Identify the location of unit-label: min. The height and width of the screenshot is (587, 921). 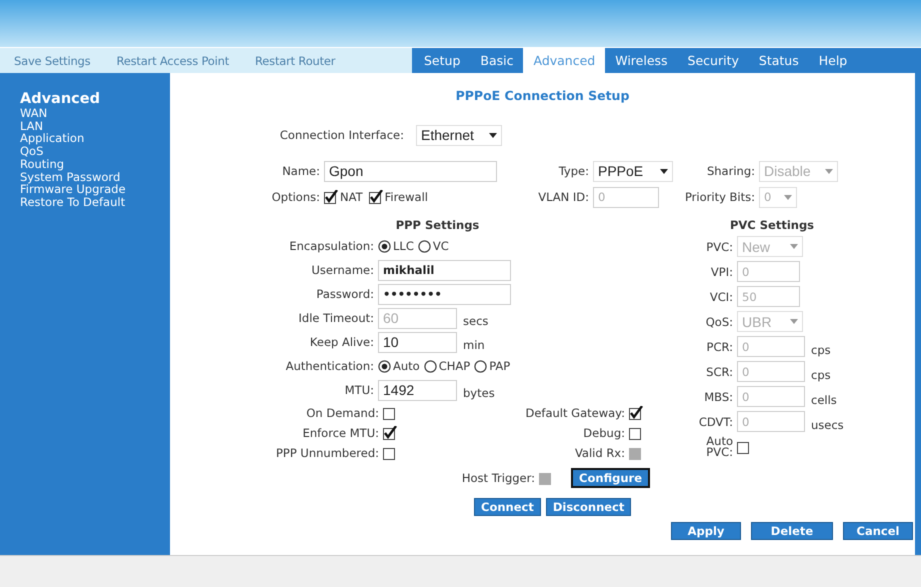
(474, 345).